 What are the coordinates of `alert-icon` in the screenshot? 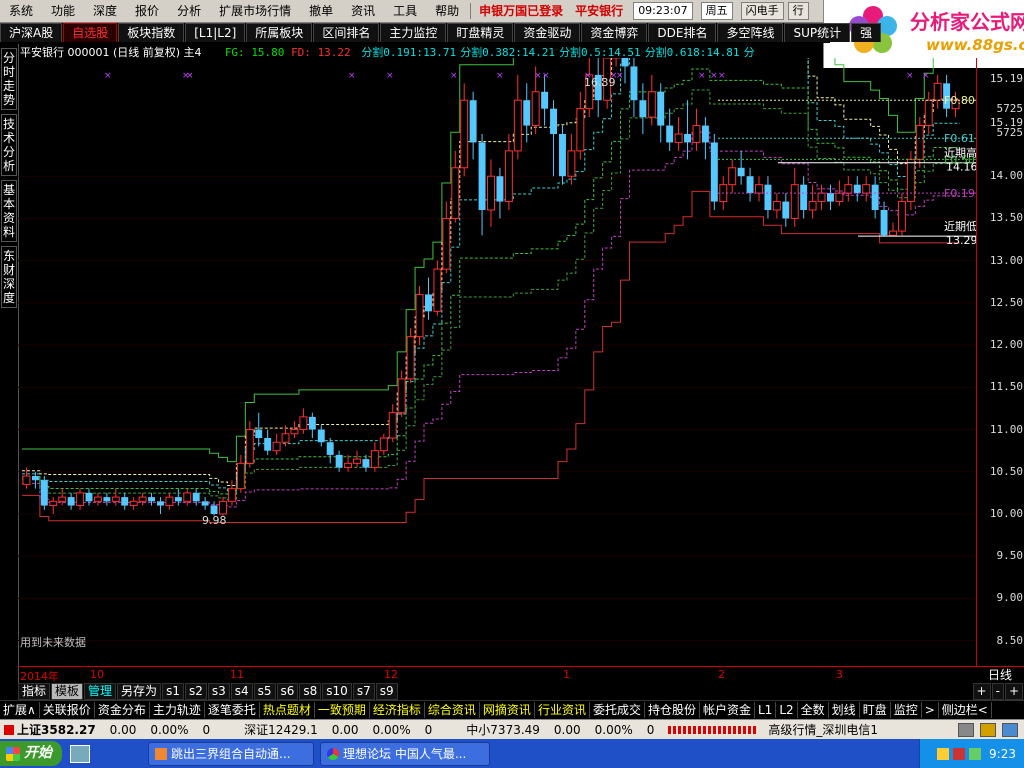 It's located at (988, 729).